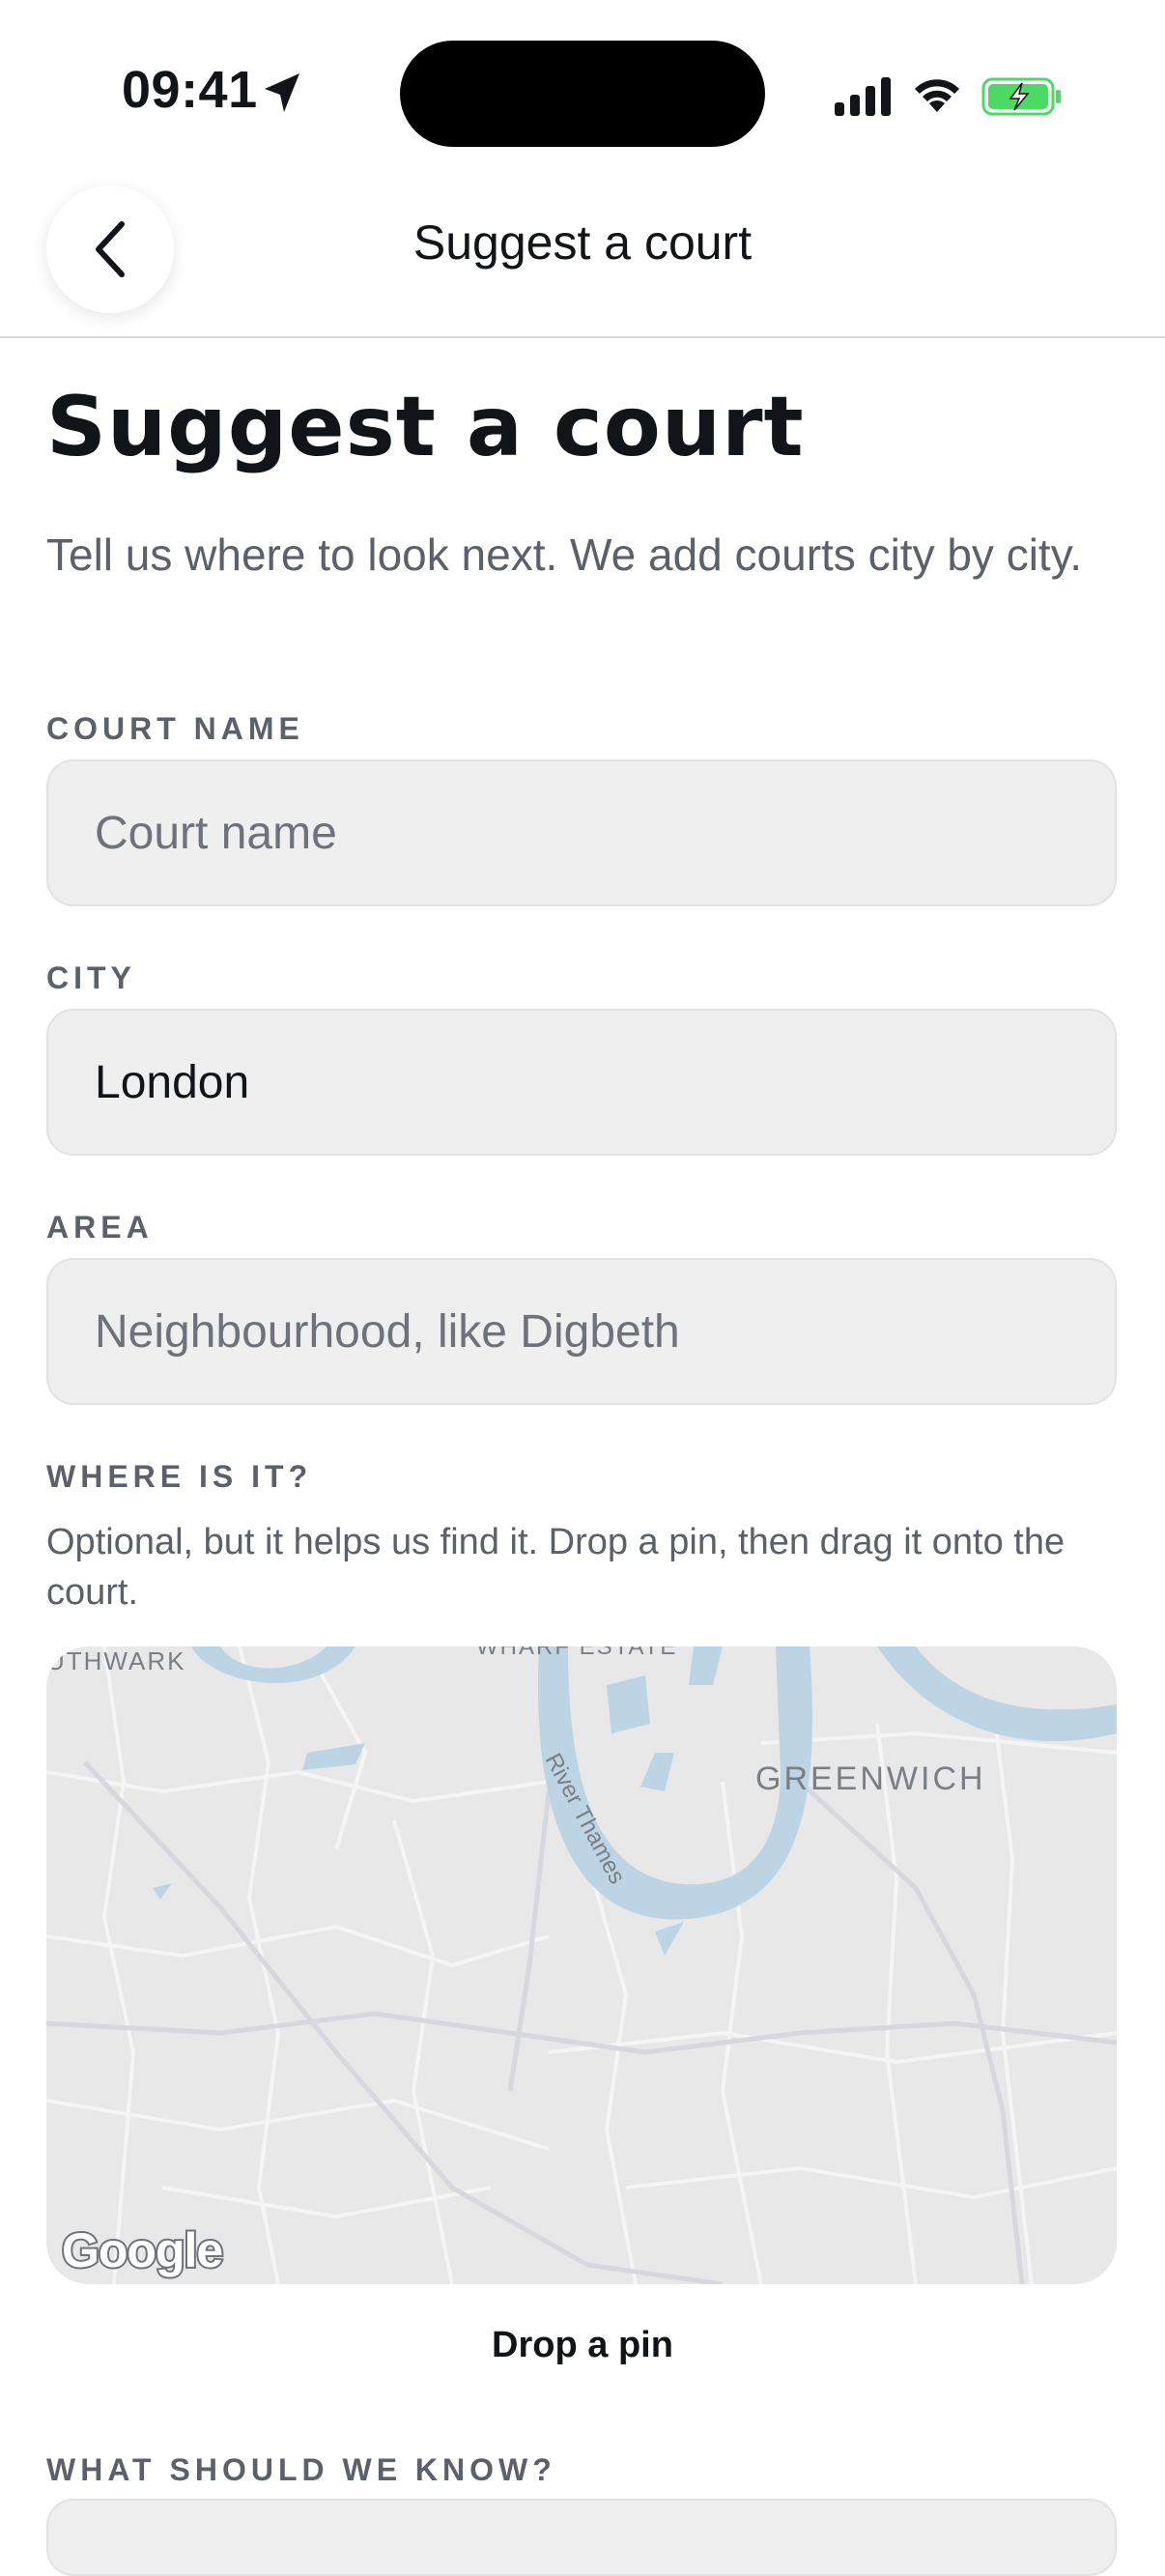 The height and width of the screenshot is (2576, 1165). I want to click on court-name-field, so click(581, 833).